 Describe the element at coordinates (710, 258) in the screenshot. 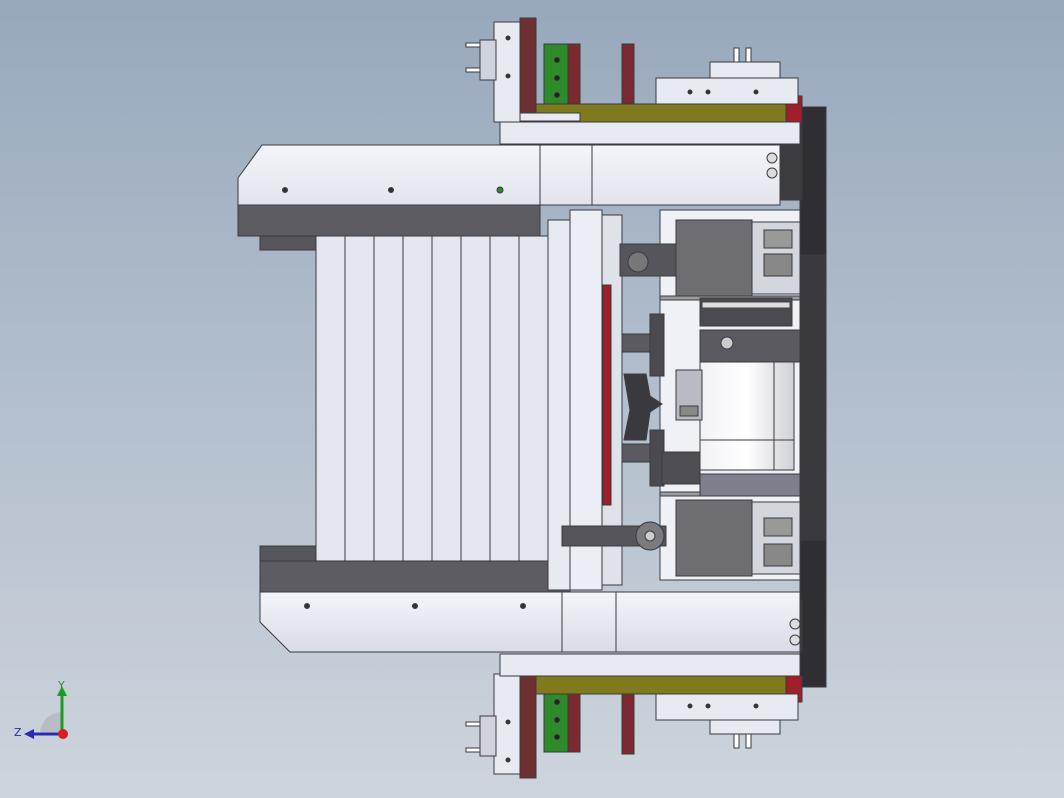

I see `upper-guide-block` at that location.